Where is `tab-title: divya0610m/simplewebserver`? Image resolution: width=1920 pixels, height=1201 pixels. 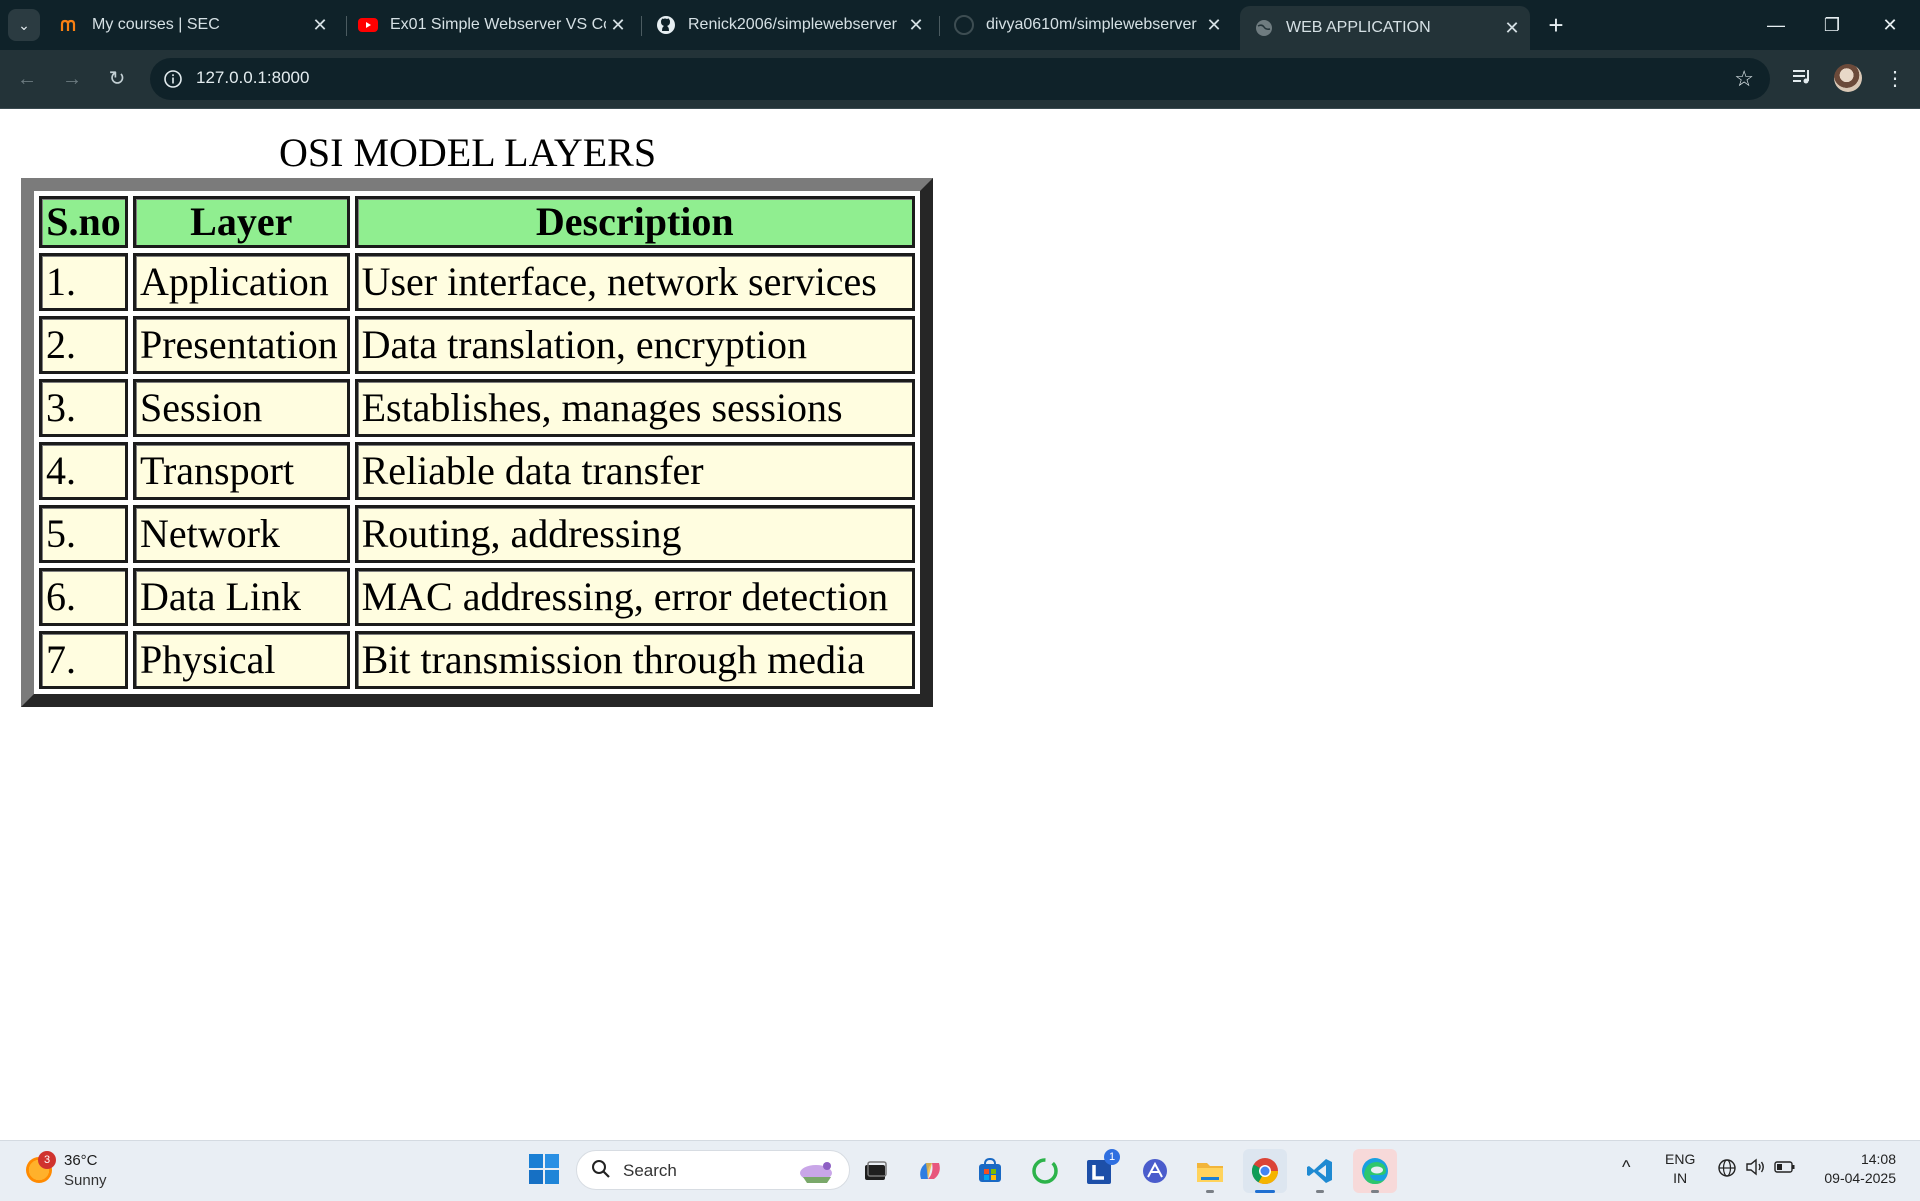
tab-title: divya0610m/simplewebserver is located at coordinates (1091, 24).